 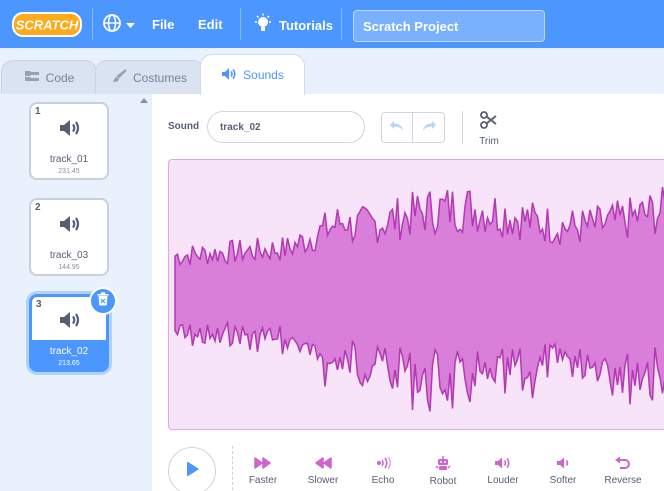 What do you see at coordinates (263, 75) in the screenshot?
I see `tab-sounds-label: Sounds` at bounding box center [263, 75].